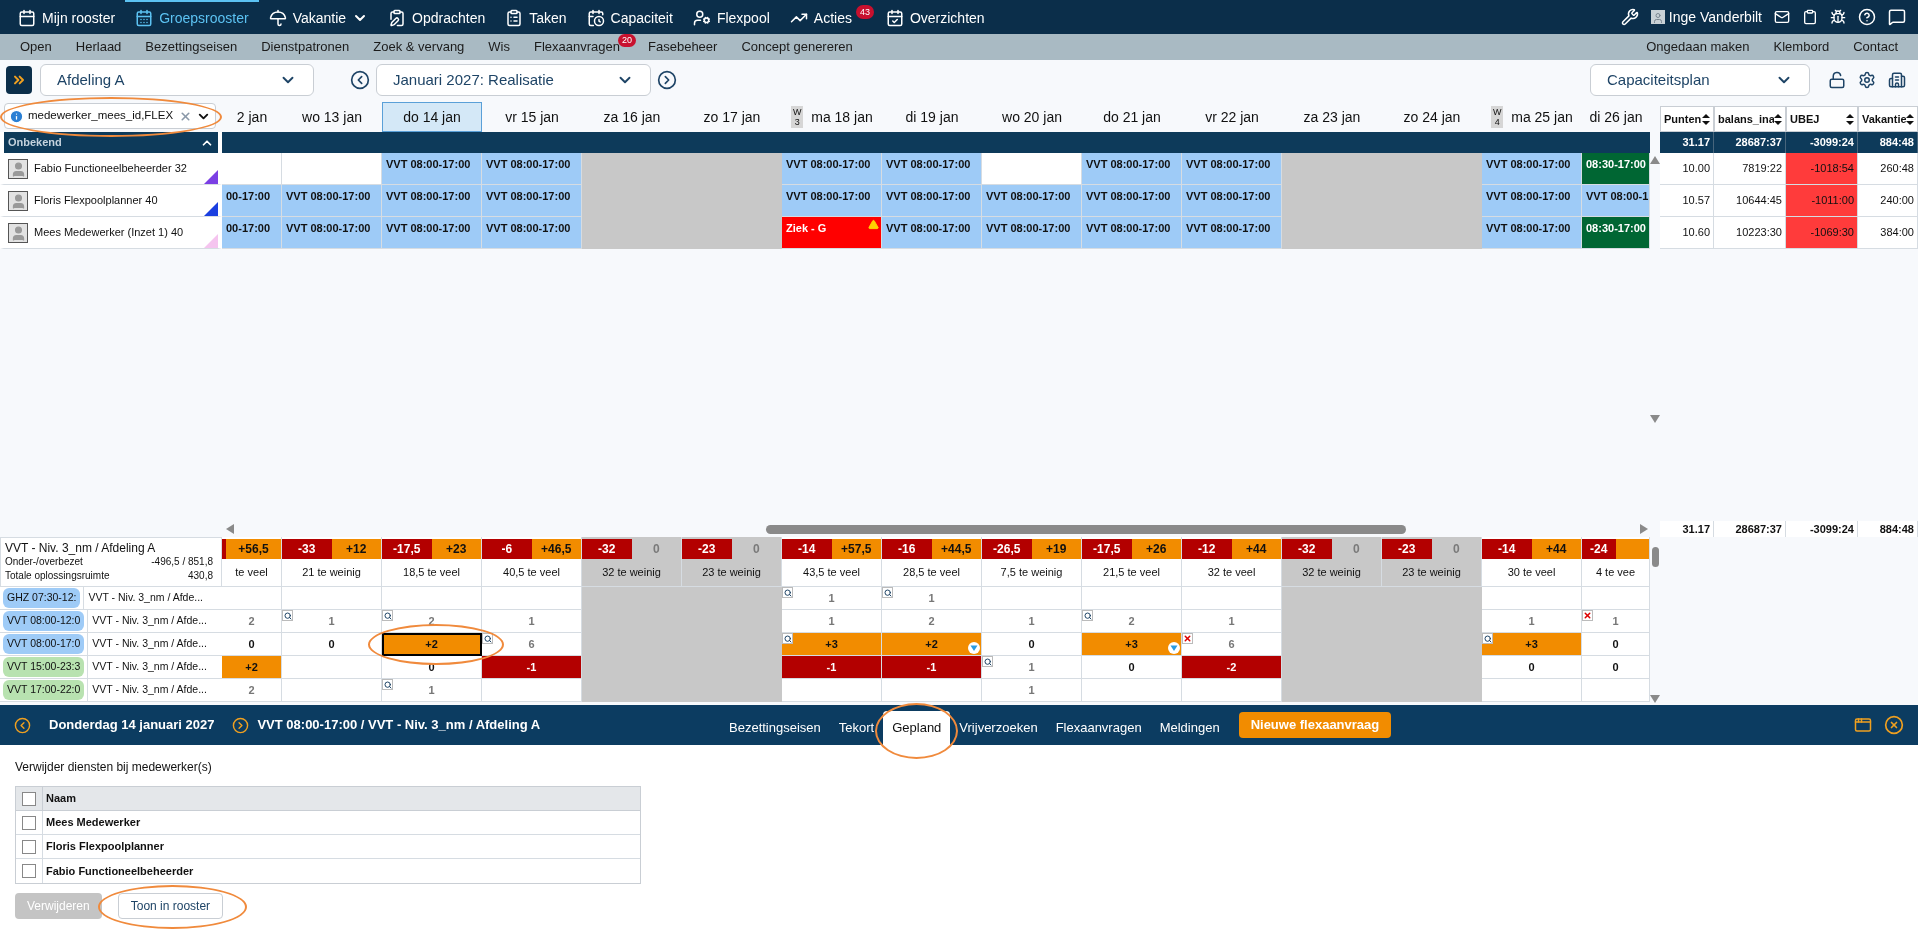 The image size is (1918, 943). Describe the element at coordinates (44, 667) in the screenshot. I see `shift-tag: VVT 15:00-23:3` at that location.